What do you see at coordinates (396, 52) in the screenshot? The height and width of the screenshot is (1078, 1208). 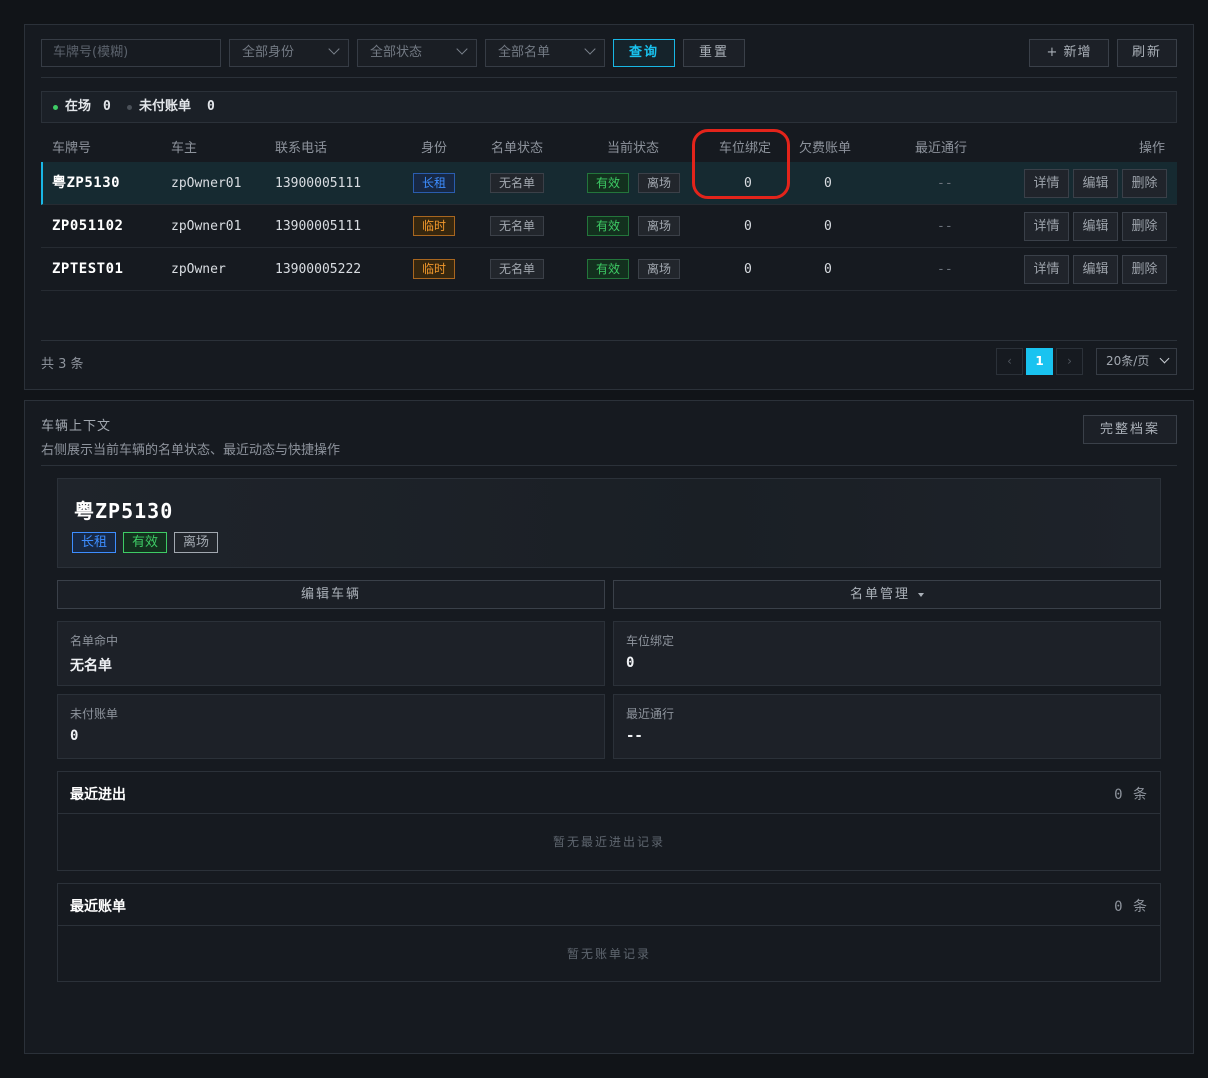 I see `status-select-value: 全部状态` at bounding box center [396, 52].